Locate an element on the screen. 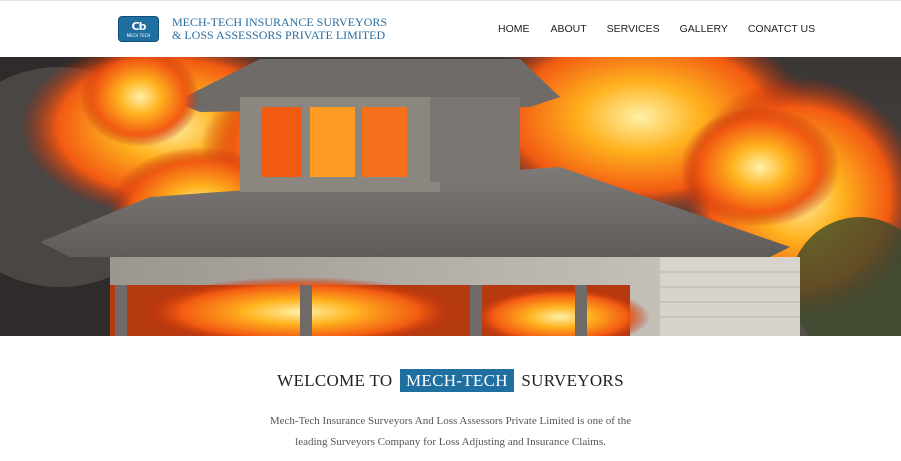 The width and height of the screenshot is (901, 461). welcome-prefix: WELCOME TO is located at coordinates (335, 380).